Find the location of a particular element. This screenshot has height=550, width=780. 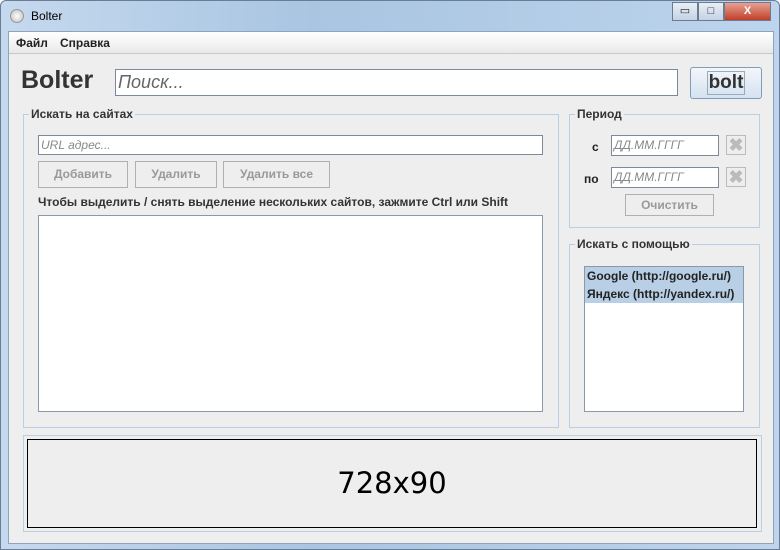

period-group-label: Период is located at coordinates (599, 114).